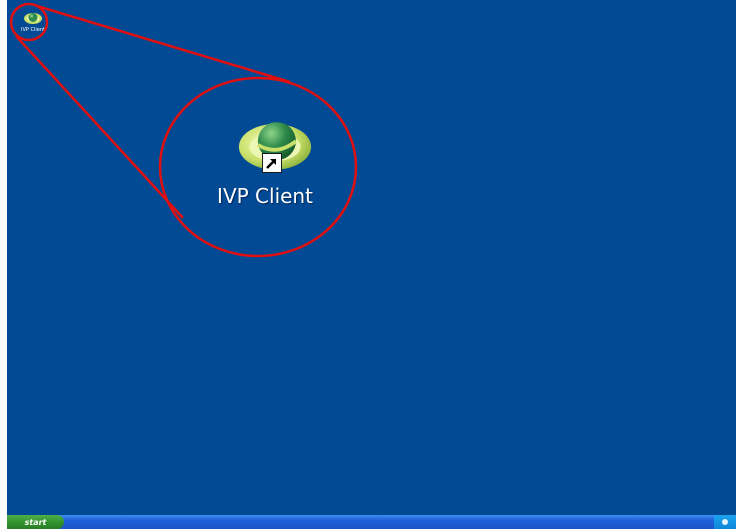  I want to click on system-tray, so click(725, 522).